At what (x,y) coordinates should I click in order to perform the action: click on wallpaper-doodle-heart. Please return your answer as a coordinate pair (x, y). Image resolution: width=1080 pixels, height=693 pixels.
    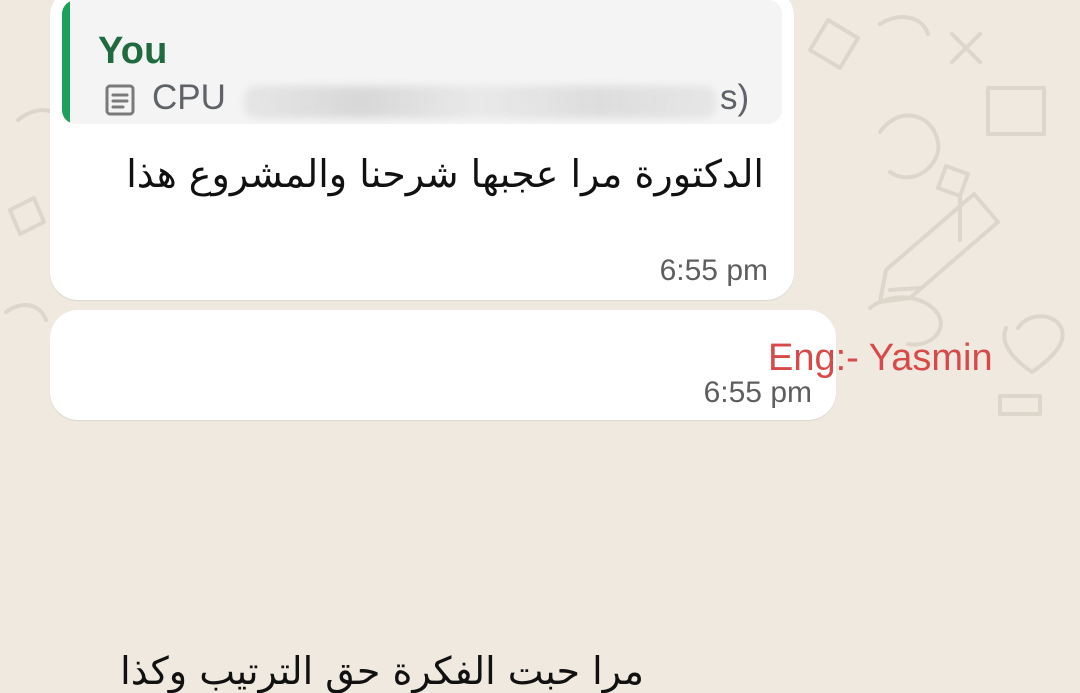
    Looking at the image, I should click on (1033, 344).